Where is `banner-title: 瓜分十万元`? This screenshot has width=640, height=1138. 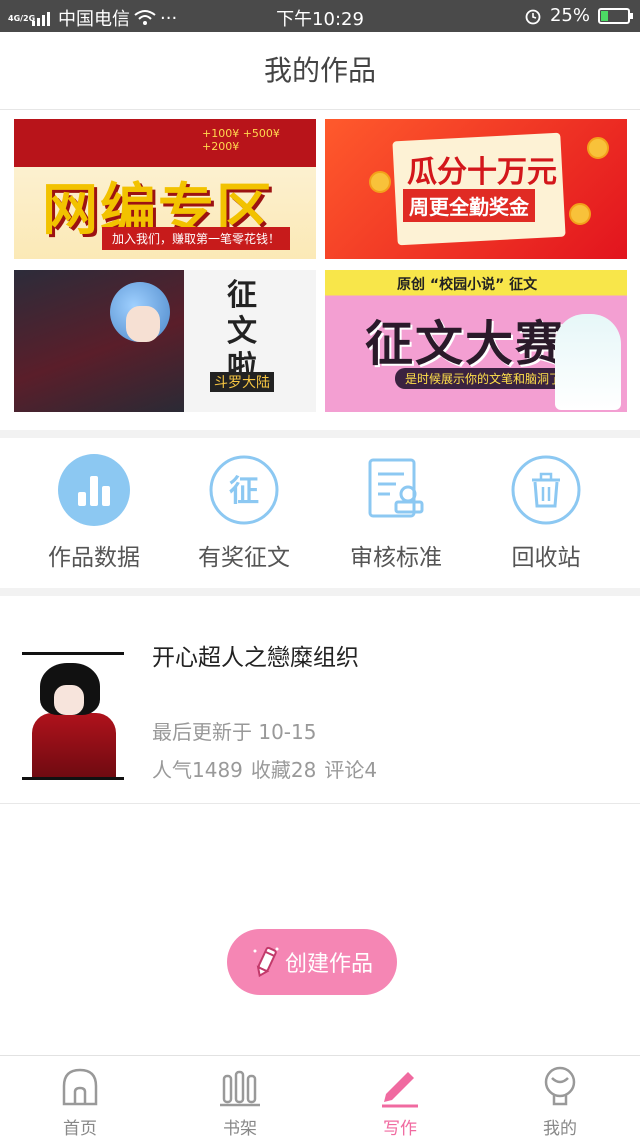
banner-title: 瓜分十万元 is located at coordinates (482, 172).